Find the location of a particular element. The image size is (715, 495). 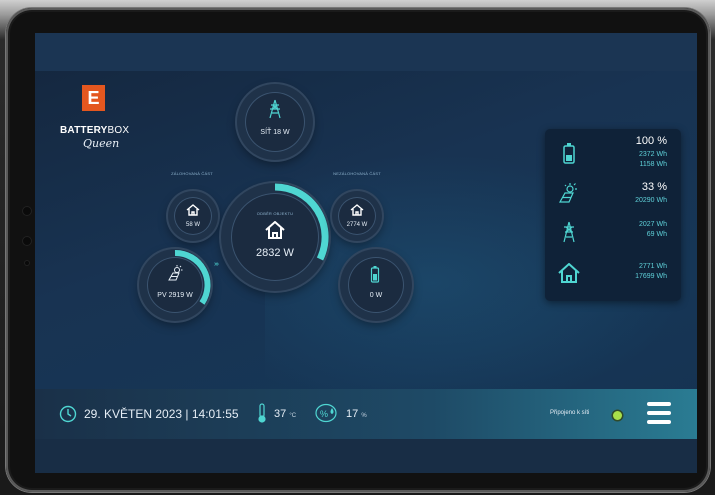

non-backup-node is located at coordinates (357, 216).